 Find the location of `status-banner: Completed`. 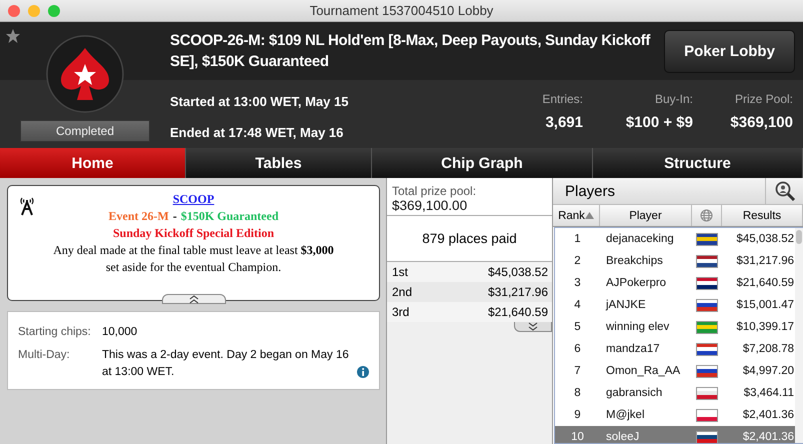

status-banner: Completed is located at coordinates (85, 131).